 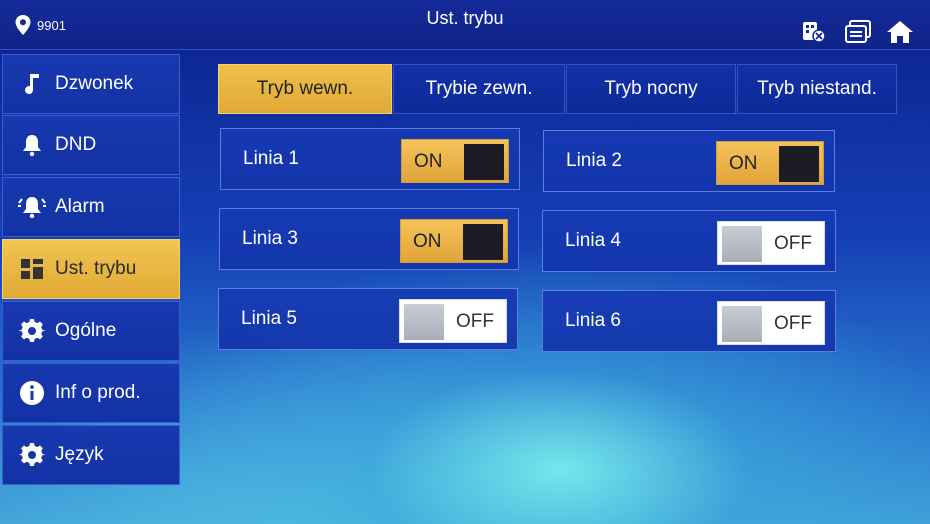 What do you see at coordinates (79, 454) in the screenshot?
I see `sidebar-item-label: Język` at bounding box center [79, 454].